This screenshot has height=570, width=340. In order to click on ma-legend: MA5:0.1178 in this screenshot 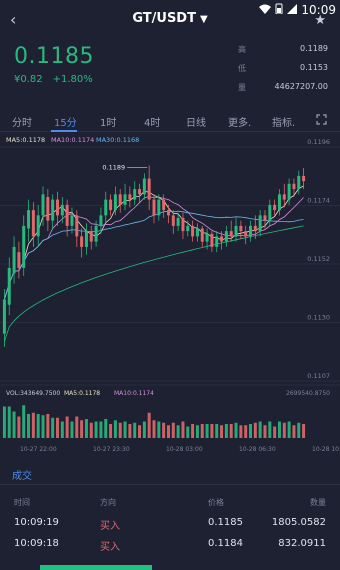, I will do `click(25, 140)`.